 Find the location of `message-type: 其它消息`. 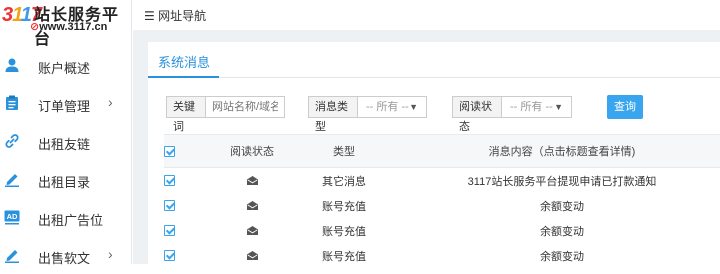

message-type: 其它消息 is located at coordinates (344, 181).